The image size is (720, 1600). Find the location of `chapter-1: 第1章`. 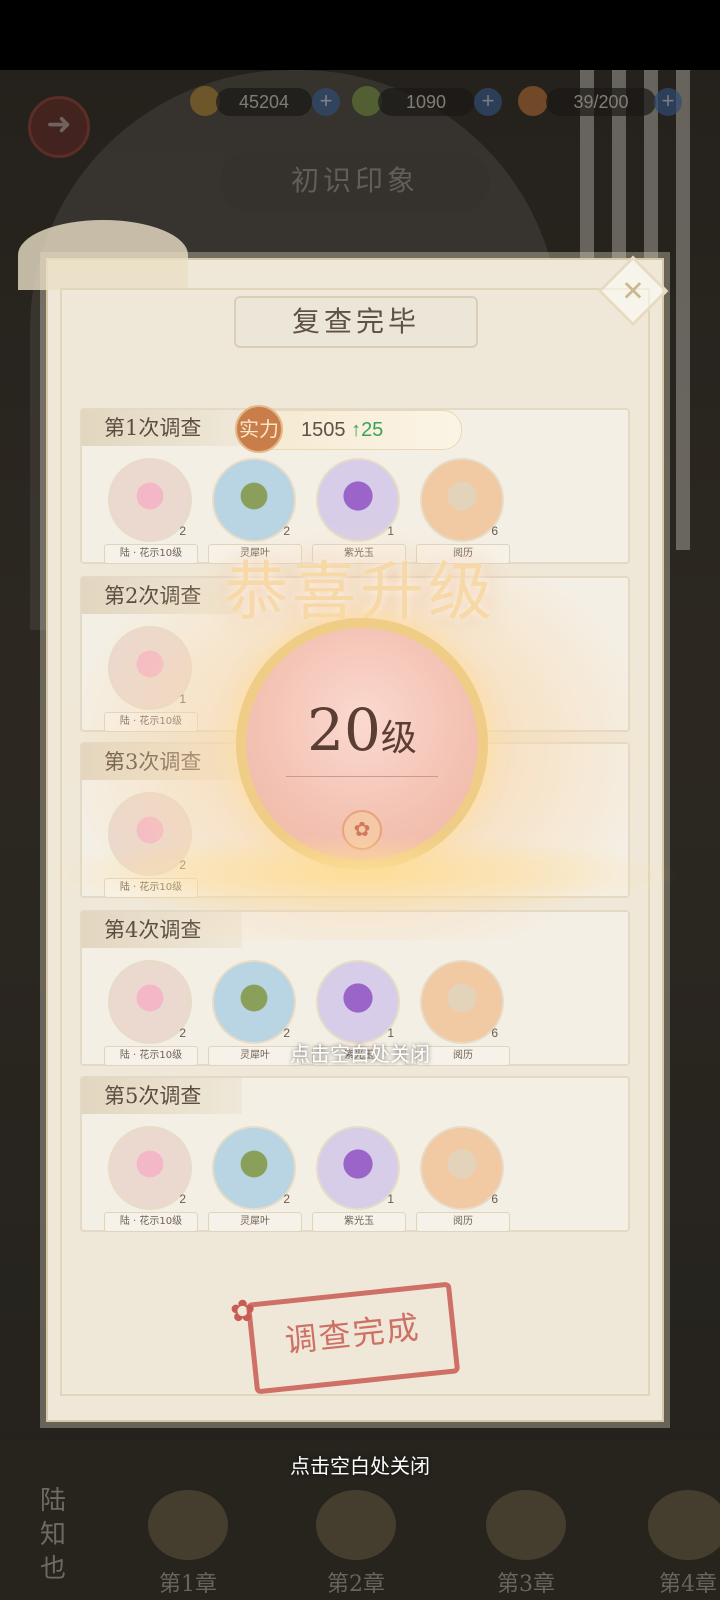

chapter-1: 第1章 is located at coordinates (188, 1540).